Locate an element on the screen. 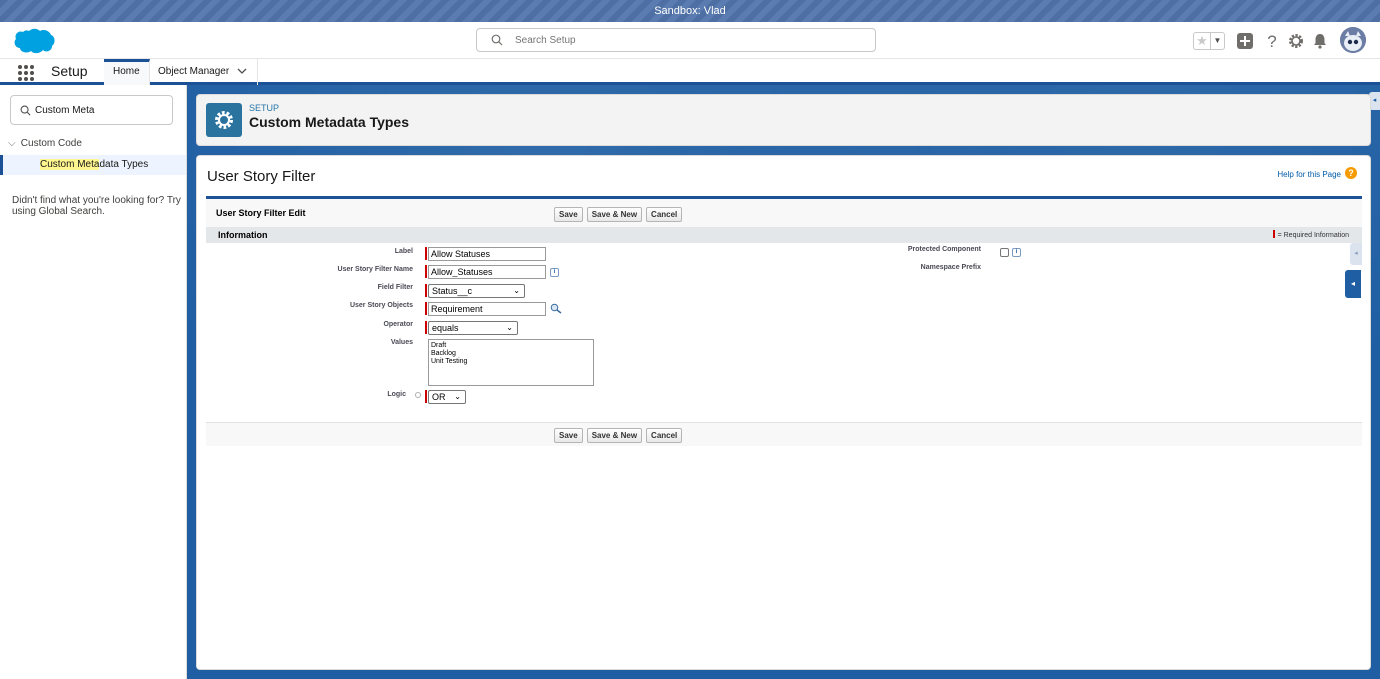 The height and width of the screenshot is (679, 1380). field-filter-label: Field Filter is located at coordinates (395, 287).